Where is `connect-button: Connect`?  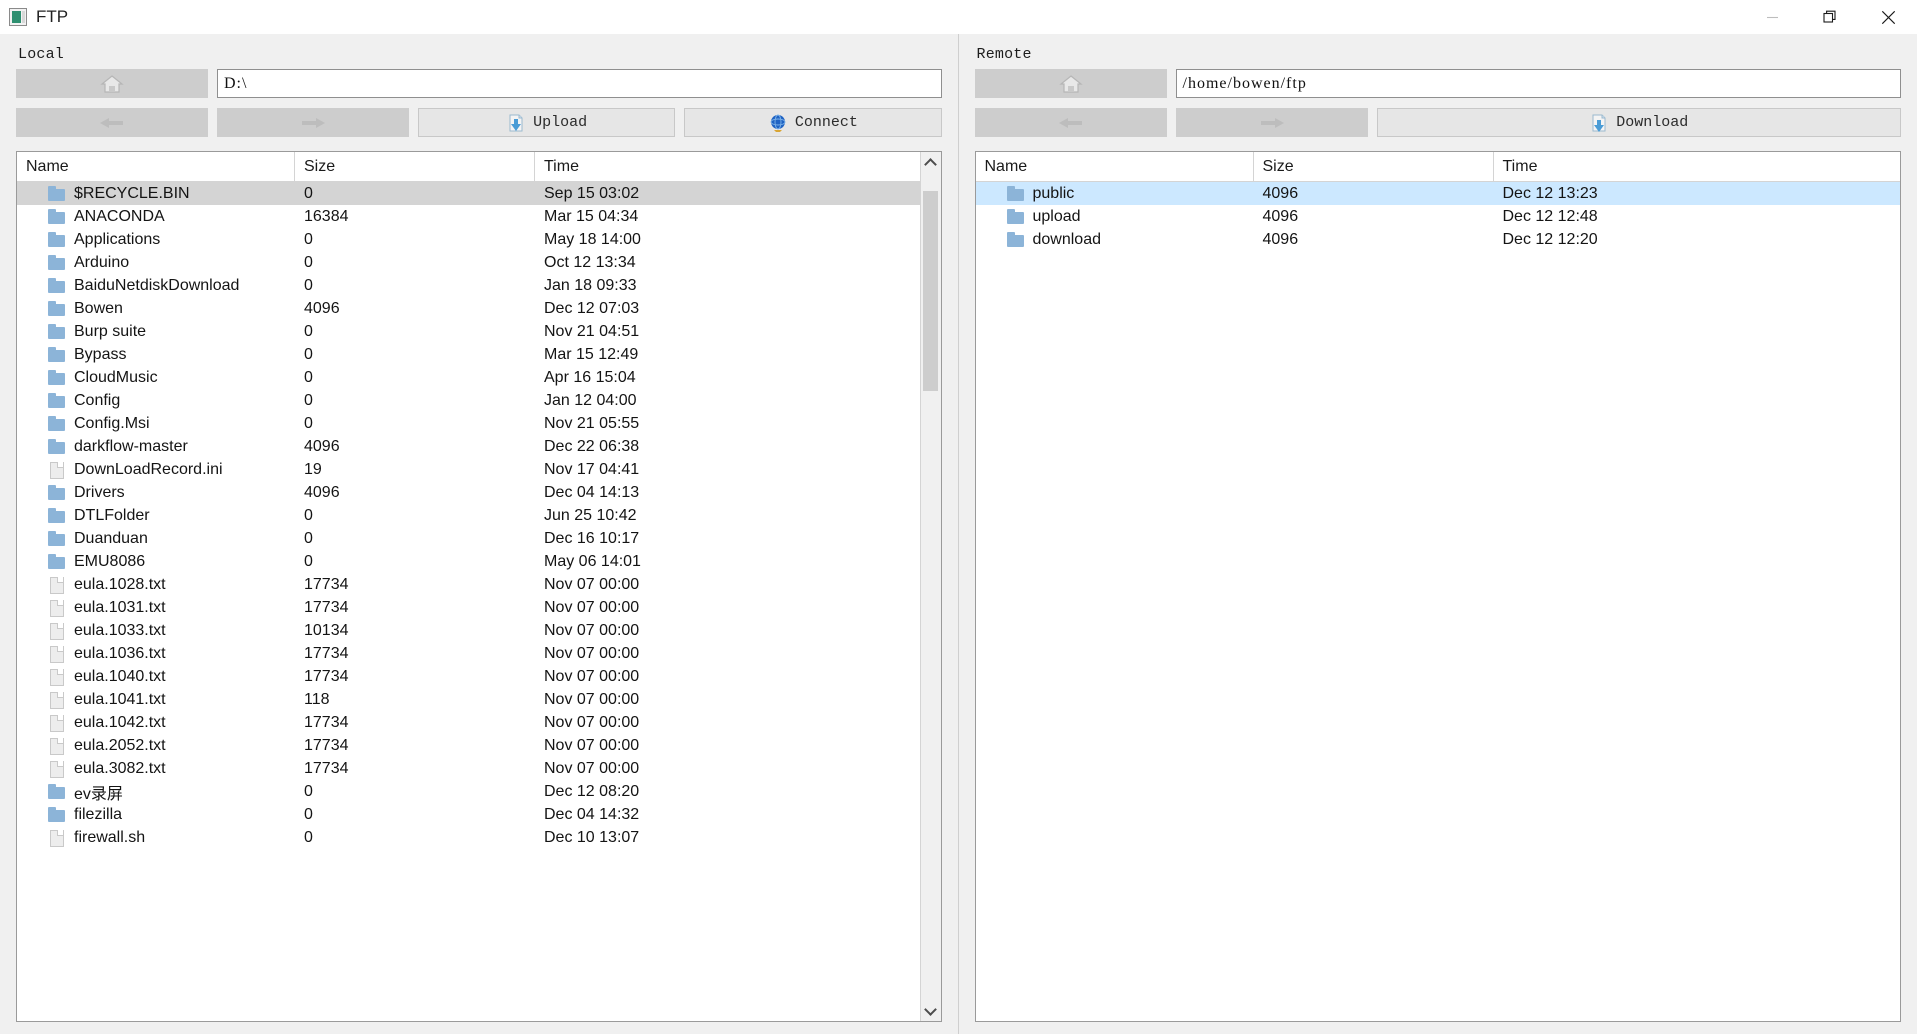
connect-button: Connect is located at coordinates (813, 122).